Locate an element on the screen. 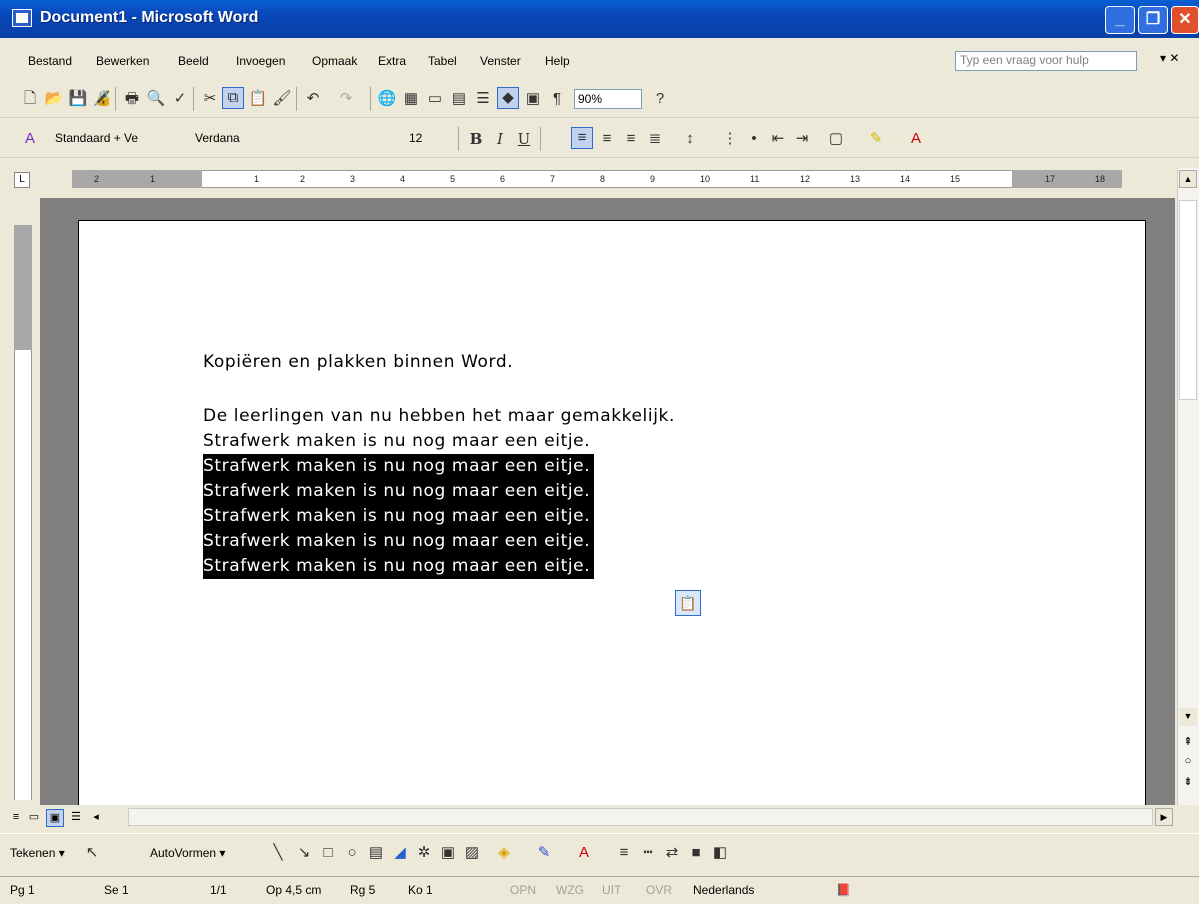 Image resolution: width=1199 pixels, height=904 pixels. menu-extra: Extra is located at coordinates (392, 61).